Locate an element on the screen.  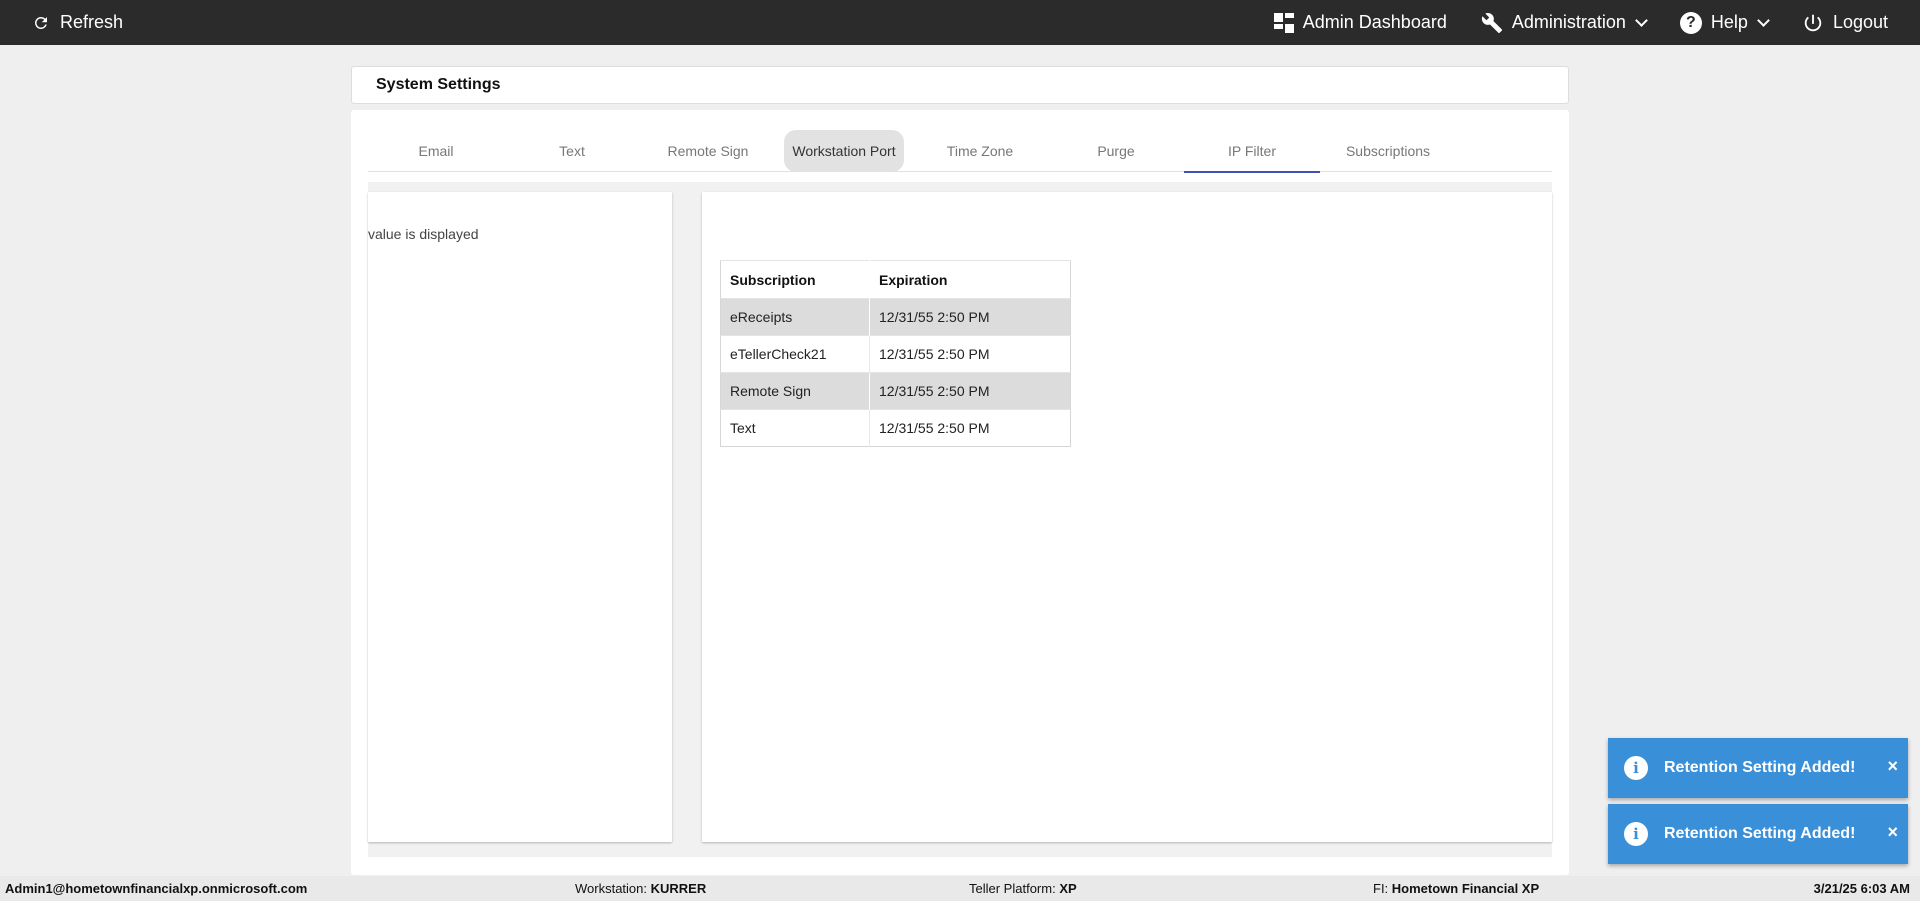
help-icon: ? is located at coordinates (1690, 22).